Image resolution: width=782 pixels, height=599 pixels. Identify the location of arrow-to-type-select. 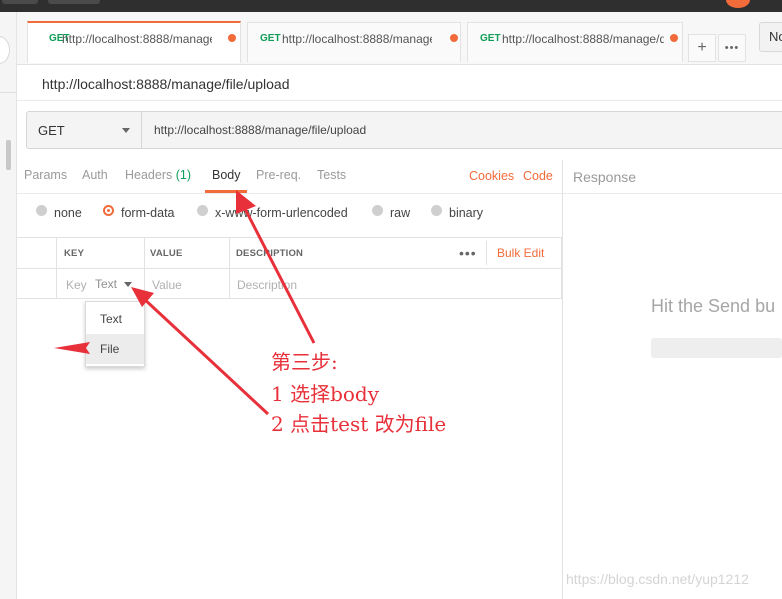
(200, 351).